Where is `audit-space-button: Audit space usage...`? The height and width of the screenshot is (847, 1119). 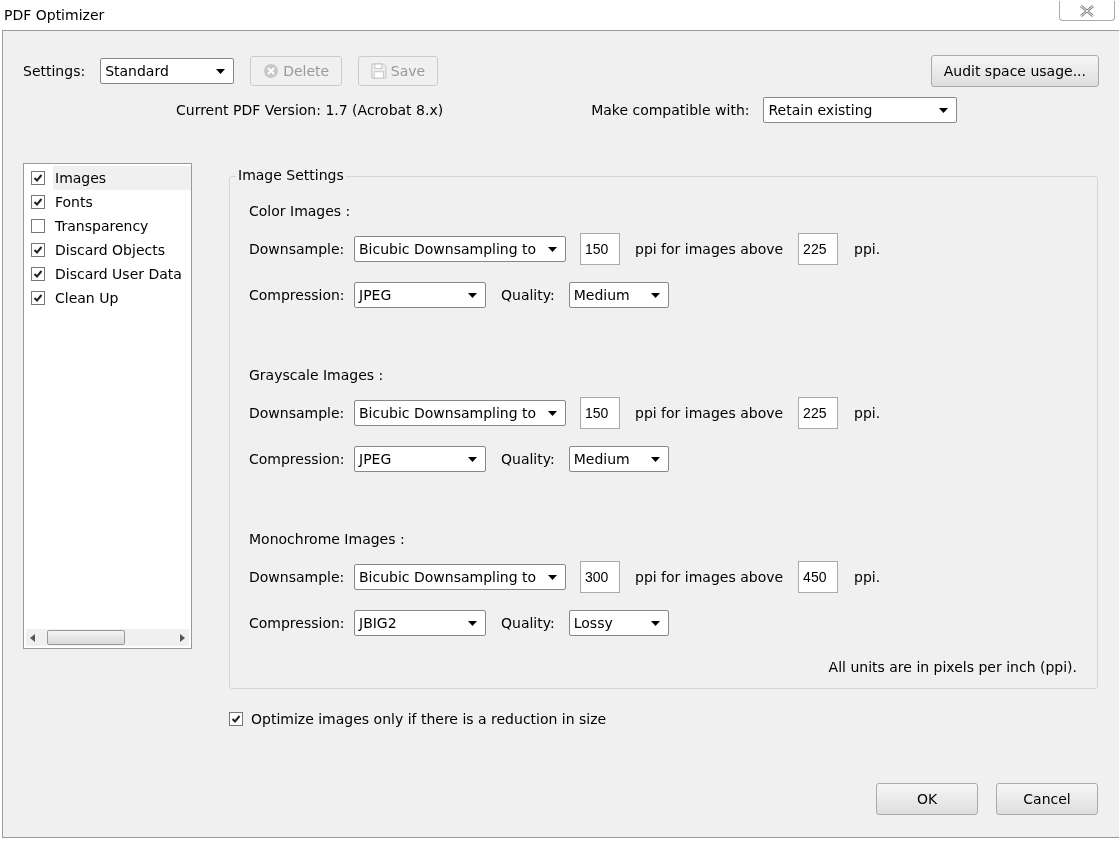
audit-space-button: Audit space usage... is located at coordinates (1014, 71).